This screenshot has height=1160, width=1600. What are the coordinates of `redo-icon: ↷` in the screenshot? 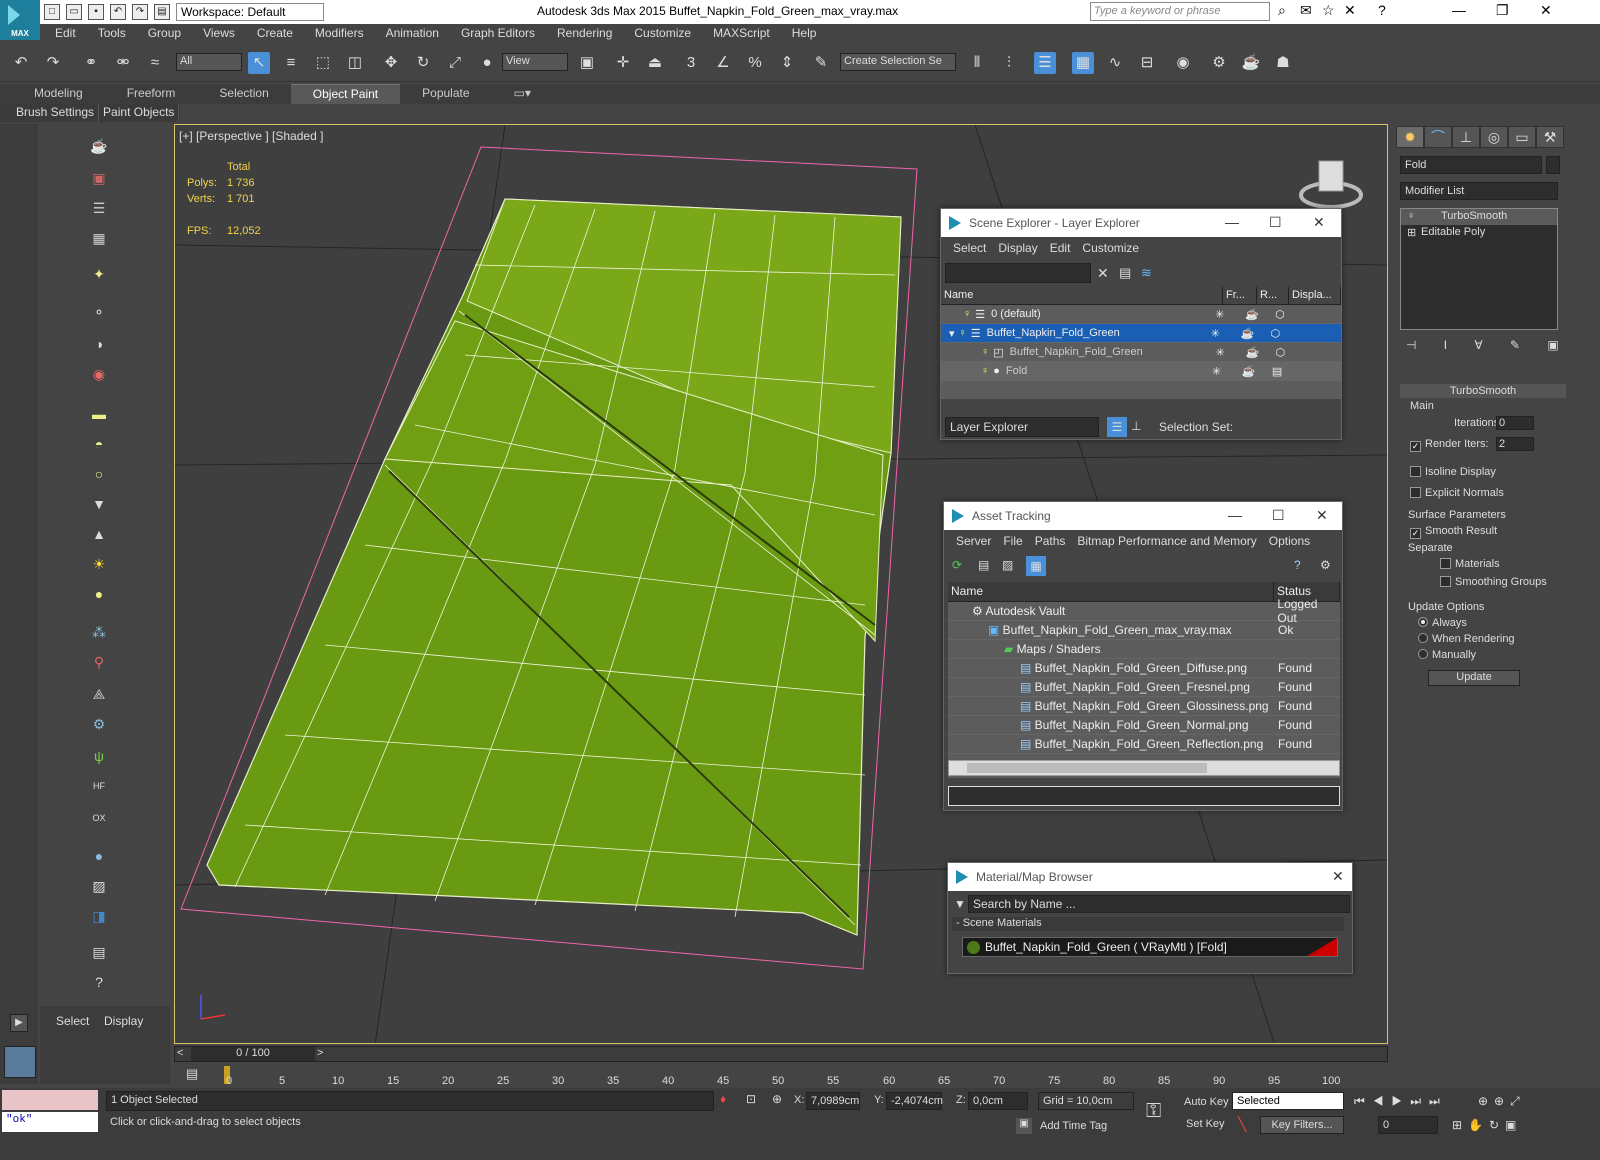 It's located at (53, 63).